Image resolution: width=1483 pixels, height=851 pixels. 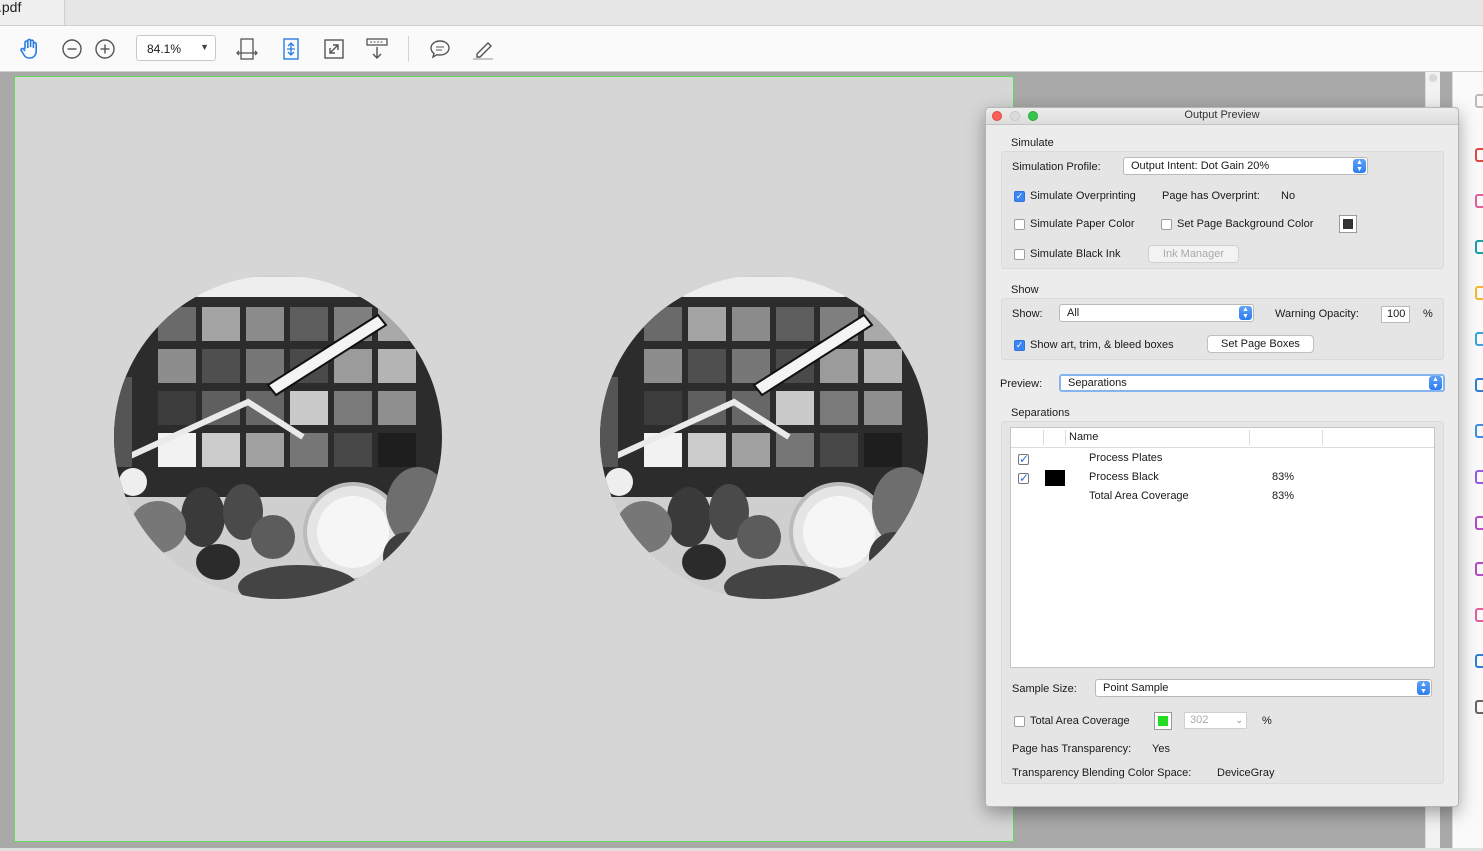 What do you see at coordinates (1097, 383) in the screenshot?
I see `preview-value: Separations` at bounding box center [1097, 383].